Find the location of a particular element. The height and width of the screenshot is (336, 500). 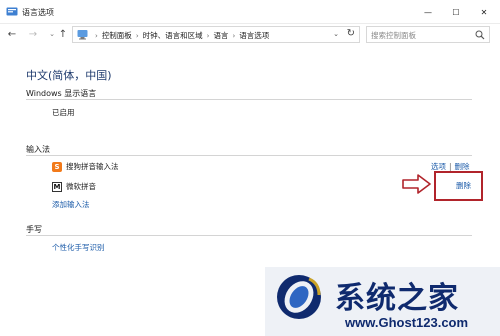

search-icon is located at coordinates (480, 35).